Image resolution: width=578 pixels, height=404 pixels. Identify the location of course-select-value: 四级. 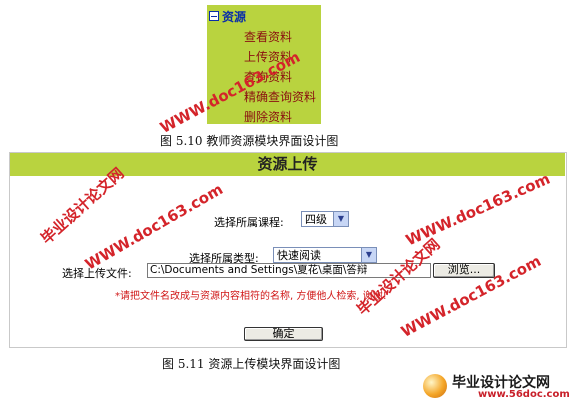
(316, 219).